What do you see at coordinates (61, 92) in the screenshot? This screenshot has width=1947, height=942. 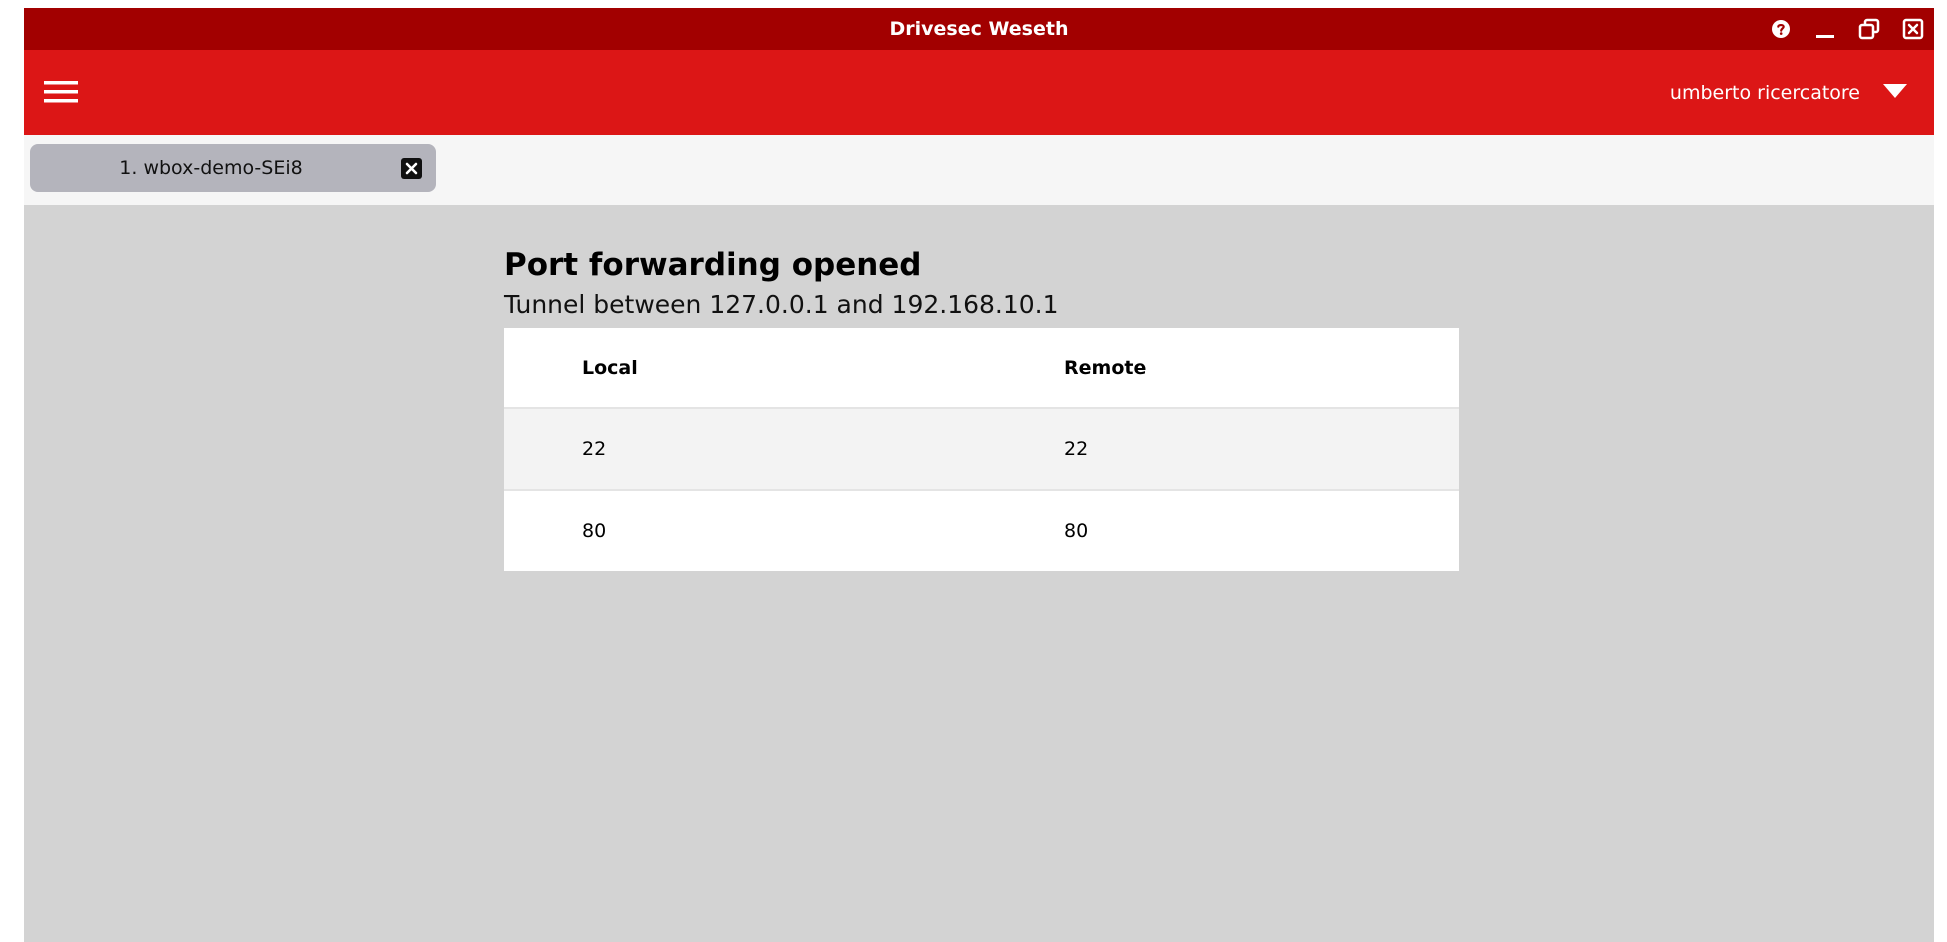 I see `hamburger-menu-icon` at bounding box center [61, 92].